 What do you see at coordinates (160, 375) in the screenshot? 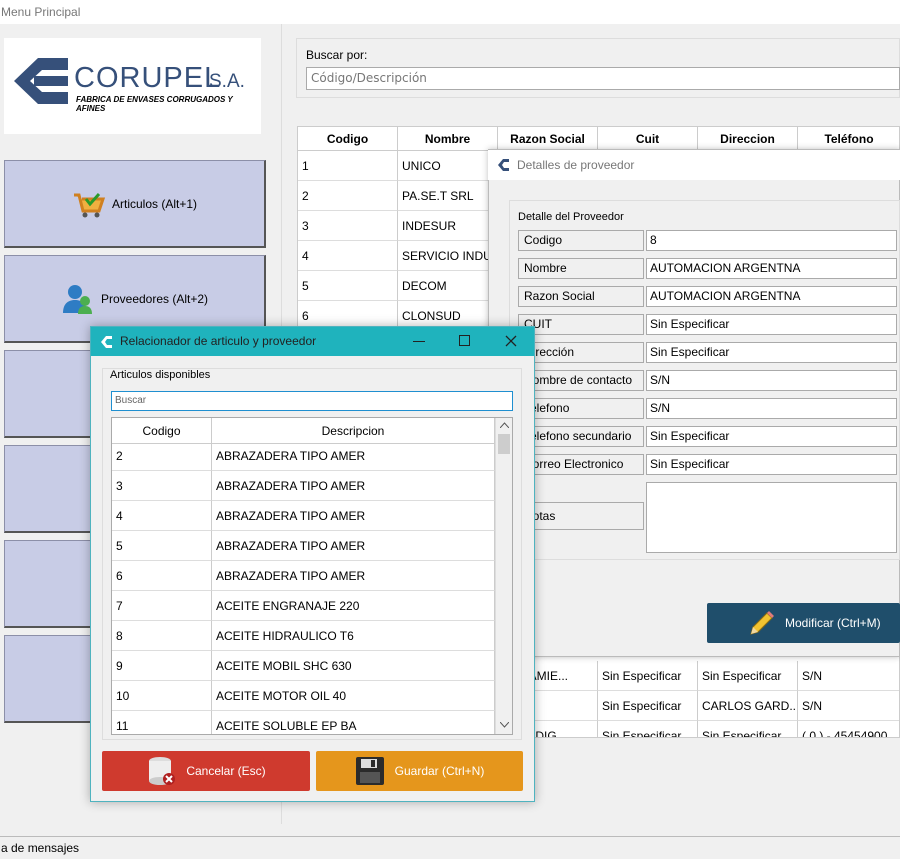
I see `articulos-group-label: Articulos disponibles` at bounding box center [160, 375].